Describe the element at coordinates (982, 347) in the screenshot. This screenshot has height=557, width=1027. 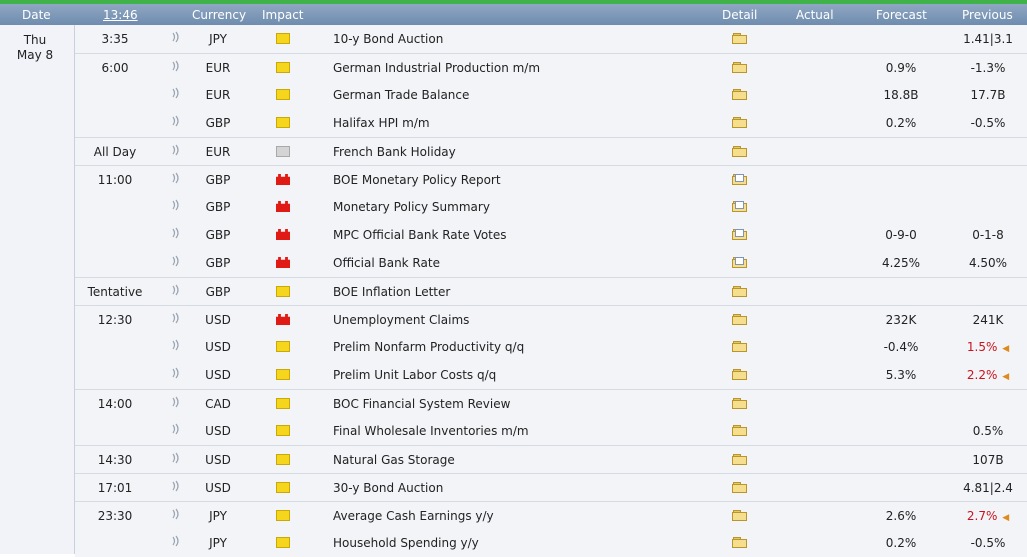
I see `previous-value: 1.5%` at that location.